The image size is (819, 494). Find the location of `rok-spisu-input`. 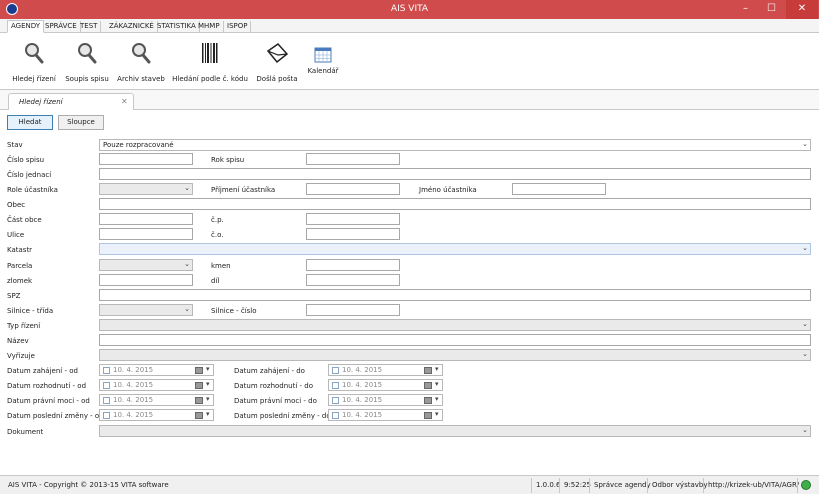

rok-spisu-input is located at coordinates (353, 159).